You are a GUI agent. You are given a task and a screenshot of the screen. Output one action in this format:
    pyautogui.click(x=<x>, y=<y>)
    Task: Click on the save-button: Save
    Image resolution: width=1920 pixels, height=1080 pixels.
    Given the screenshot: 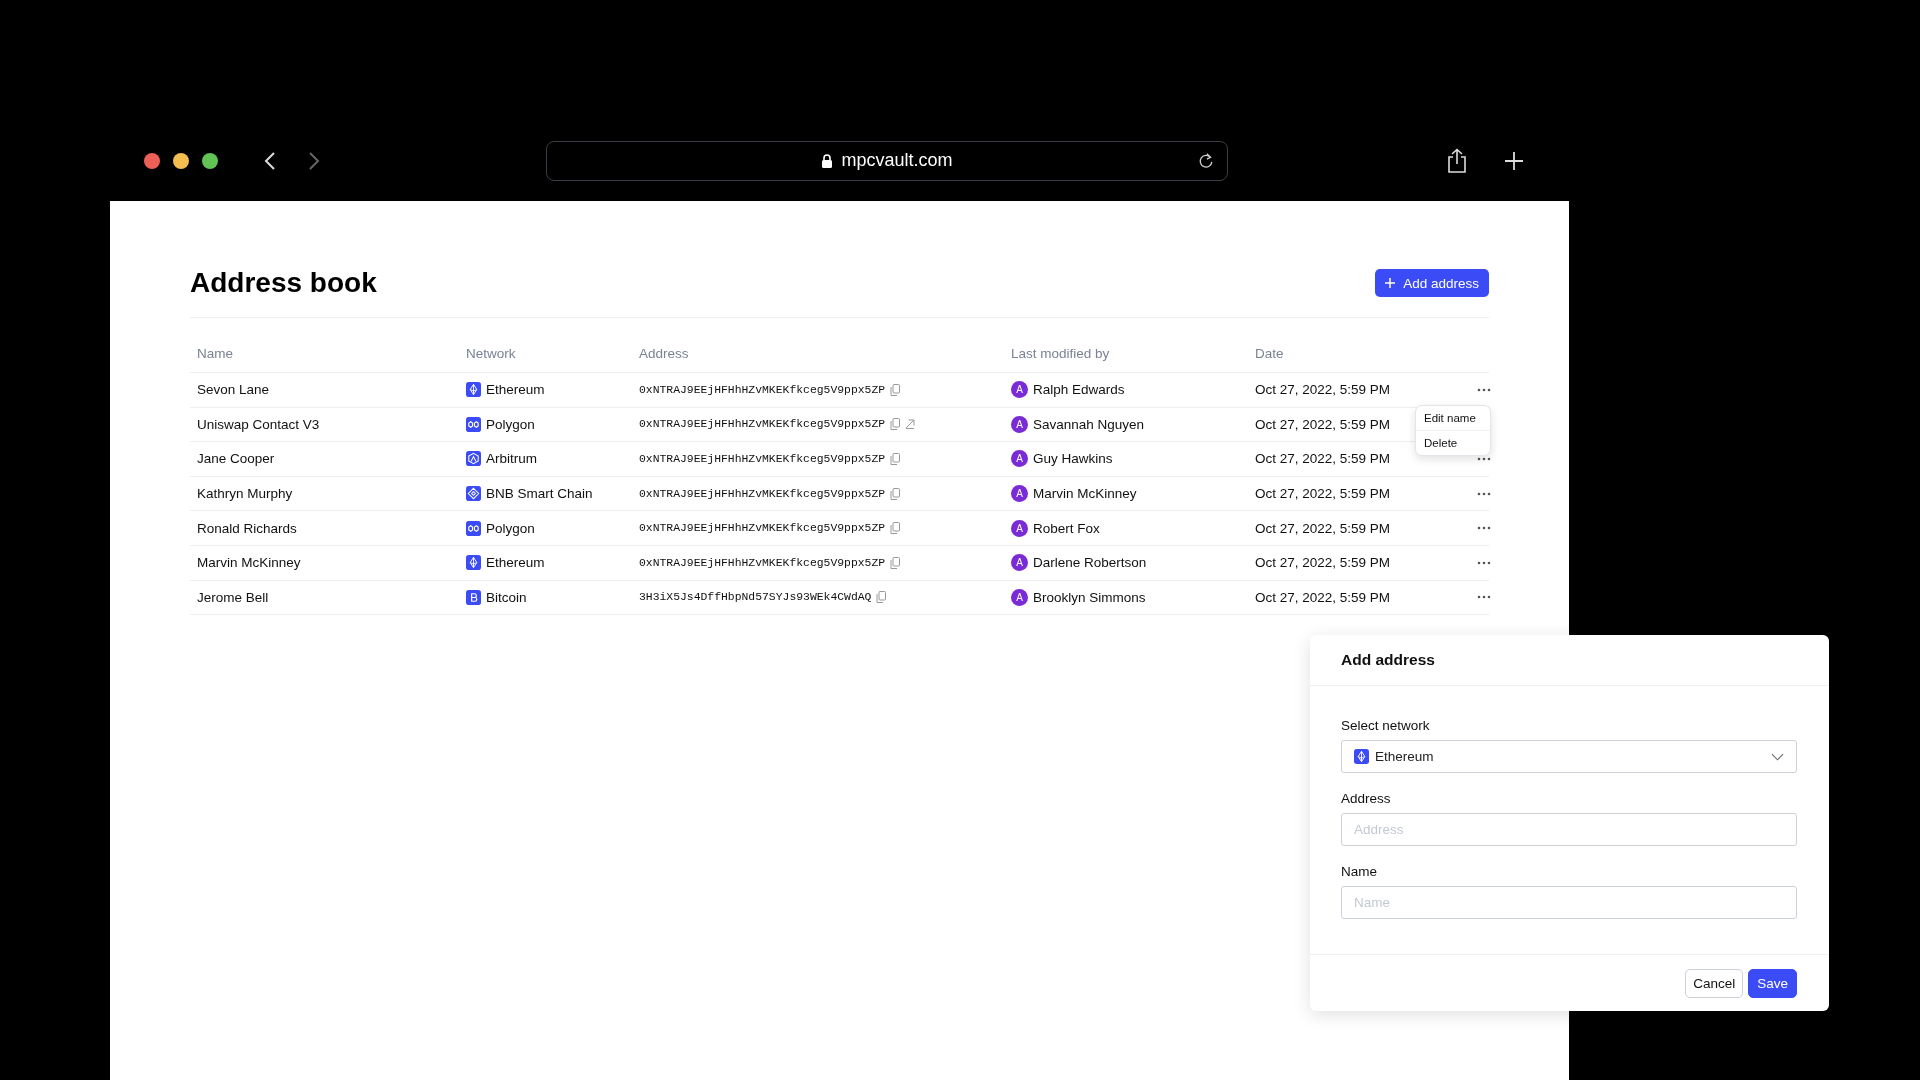 What is the action you would take?
    pyautogui.click(x=1772, y=983)
    